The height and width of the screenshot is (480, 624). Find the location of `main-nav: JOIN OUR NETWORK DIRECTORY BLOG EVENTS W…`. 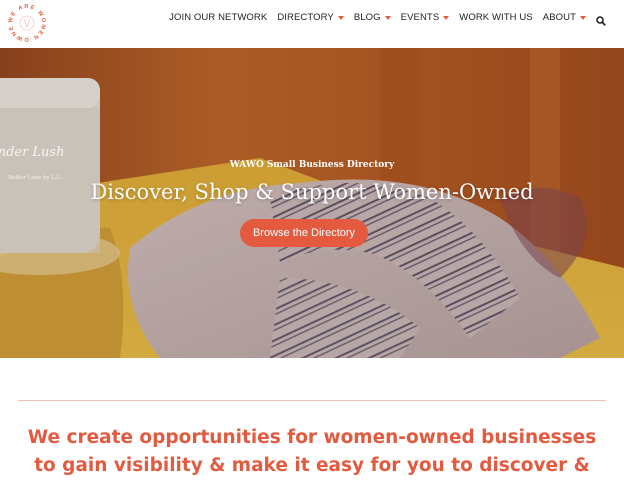

main-nav: JOIN OUR NETWORK DIRECTORY BLOG EVENTS W… is located at coordinates (382, 19).